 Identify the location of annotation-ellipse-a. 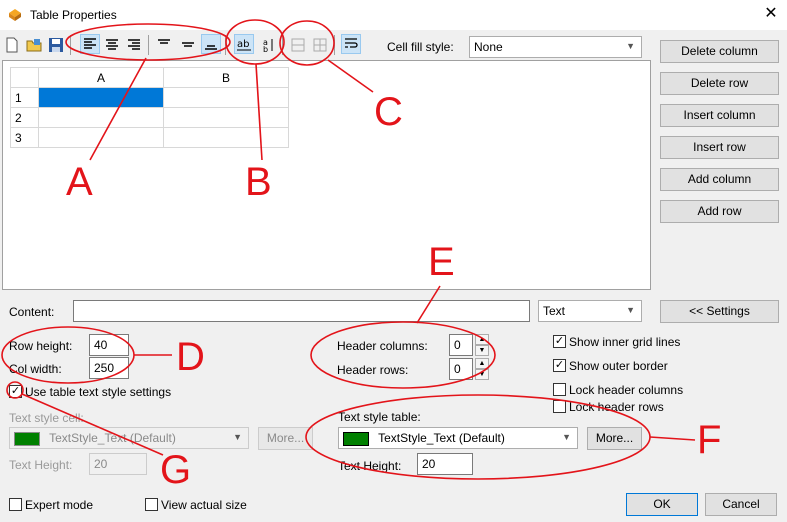
(148, 42).